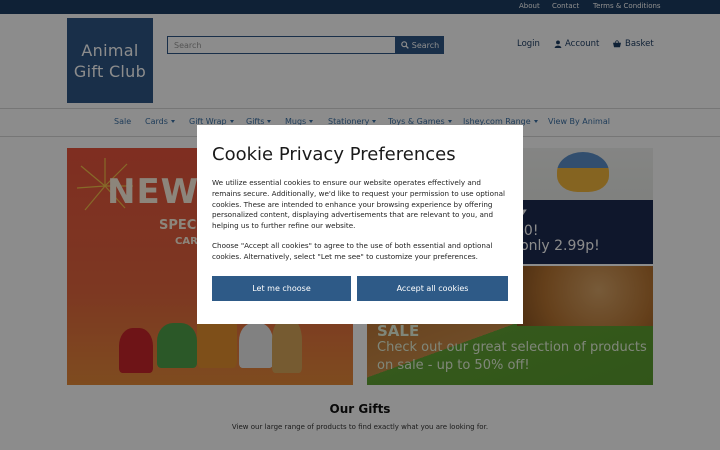 The image size is (720, 450). I want to click on cookie-modal-title: Cookie Privacy Preferences, so click(334, 154).